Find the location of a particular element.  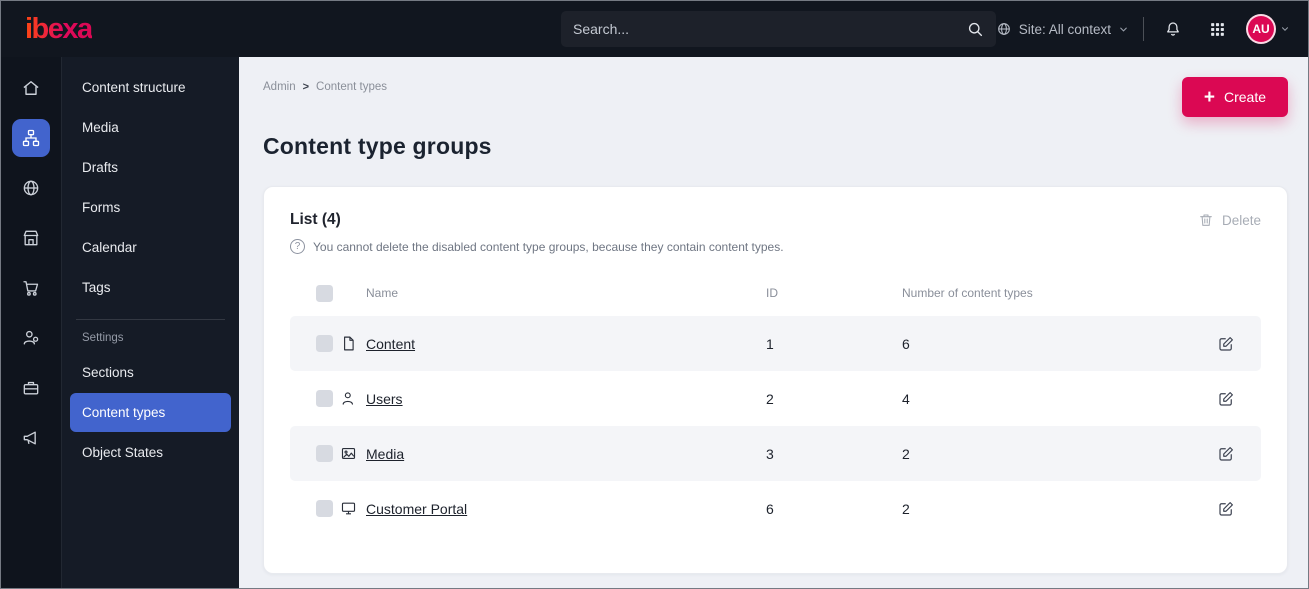

icon-rail is located at coordinates (31, 322).